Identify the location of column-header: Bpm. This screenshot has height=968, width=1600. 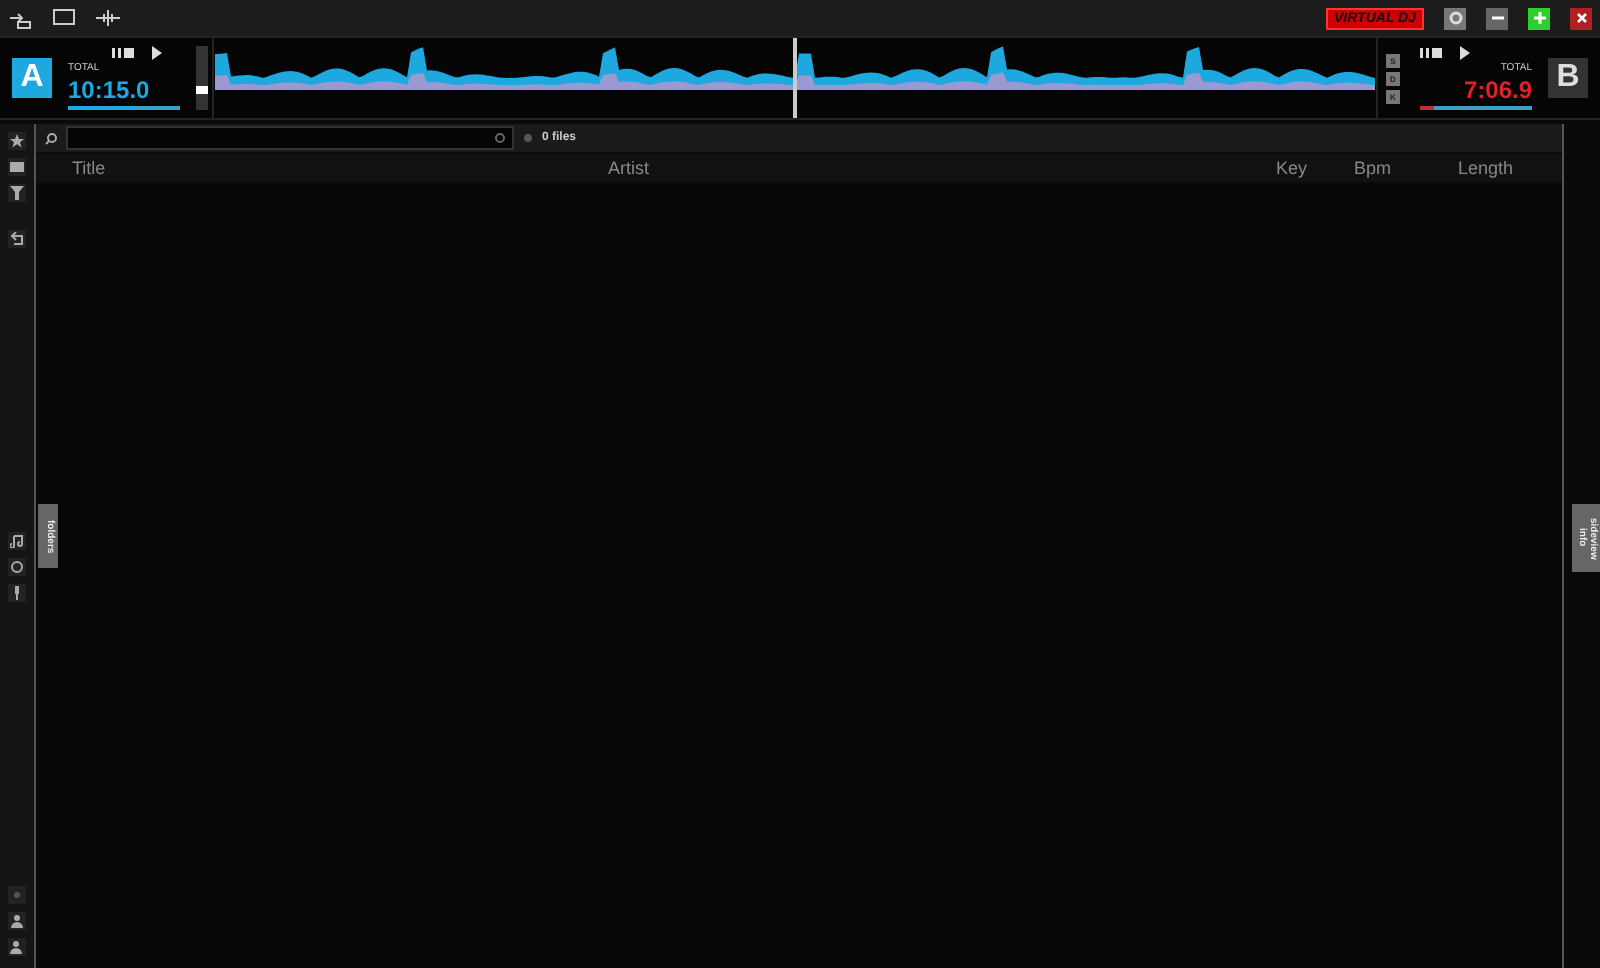
(1384, 168).